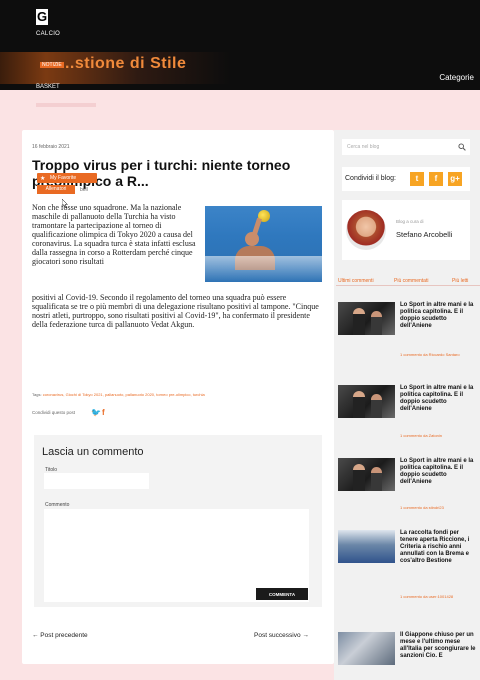  What do you see at coordinates (43, 179) in the screenshot?
I see `star-icon: ★` at bounding box center [43, 179].